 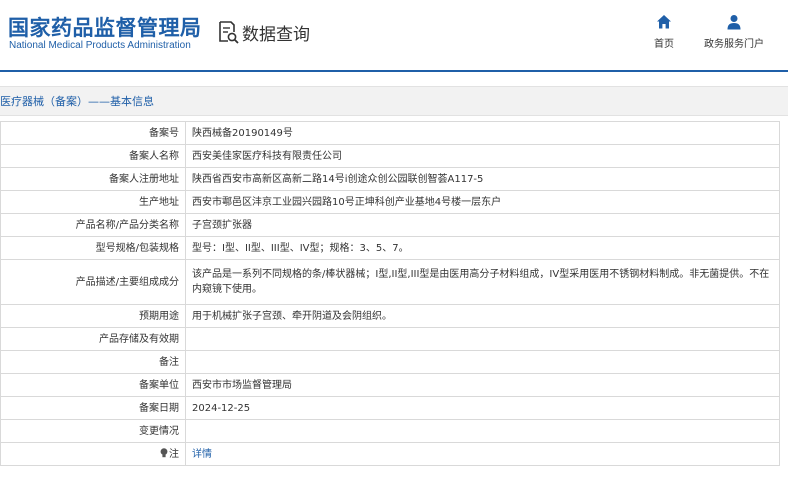 What do you see at coordinates (482, 225) in the screenshot?
I see `field-value: 子宫颈扩张器` at bounding box center [482, 225].